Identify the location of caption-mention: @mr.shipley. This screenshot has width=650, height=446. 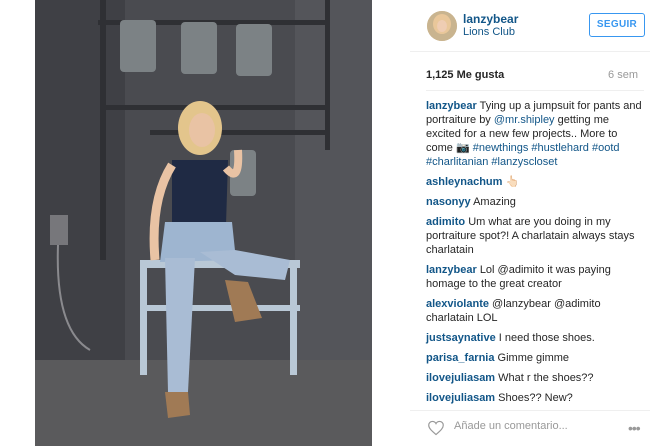
(524, 120).